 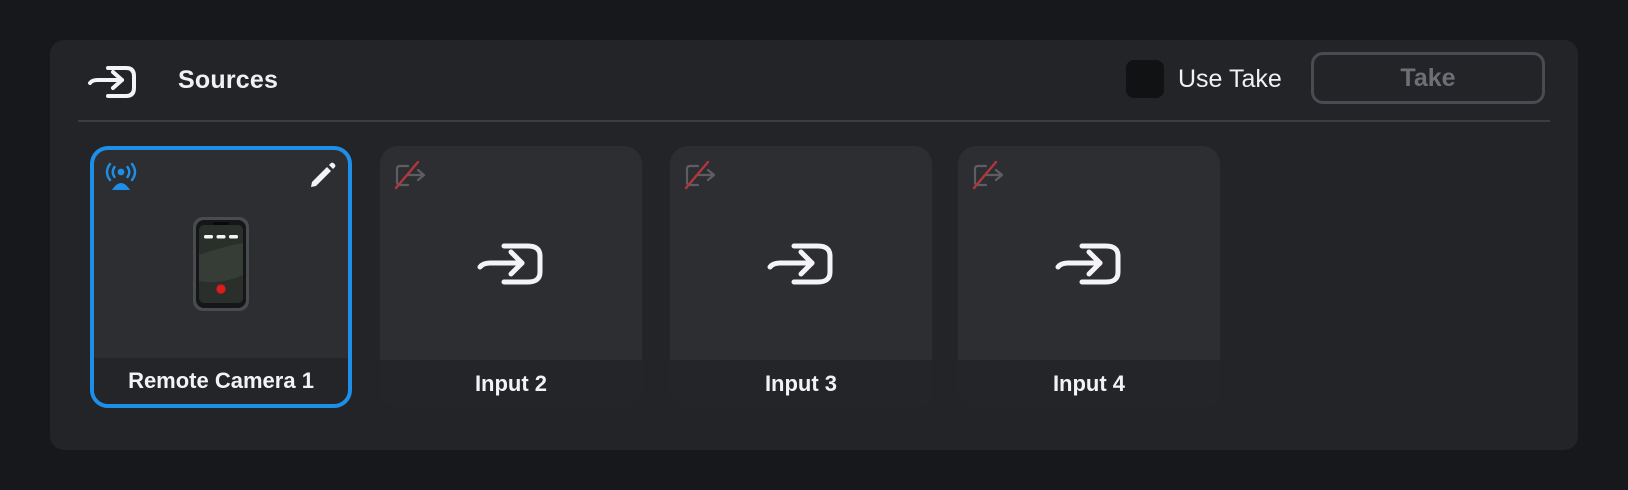 I want to click on source-card-input-4: Input 4, so click(x=1089, y=277).